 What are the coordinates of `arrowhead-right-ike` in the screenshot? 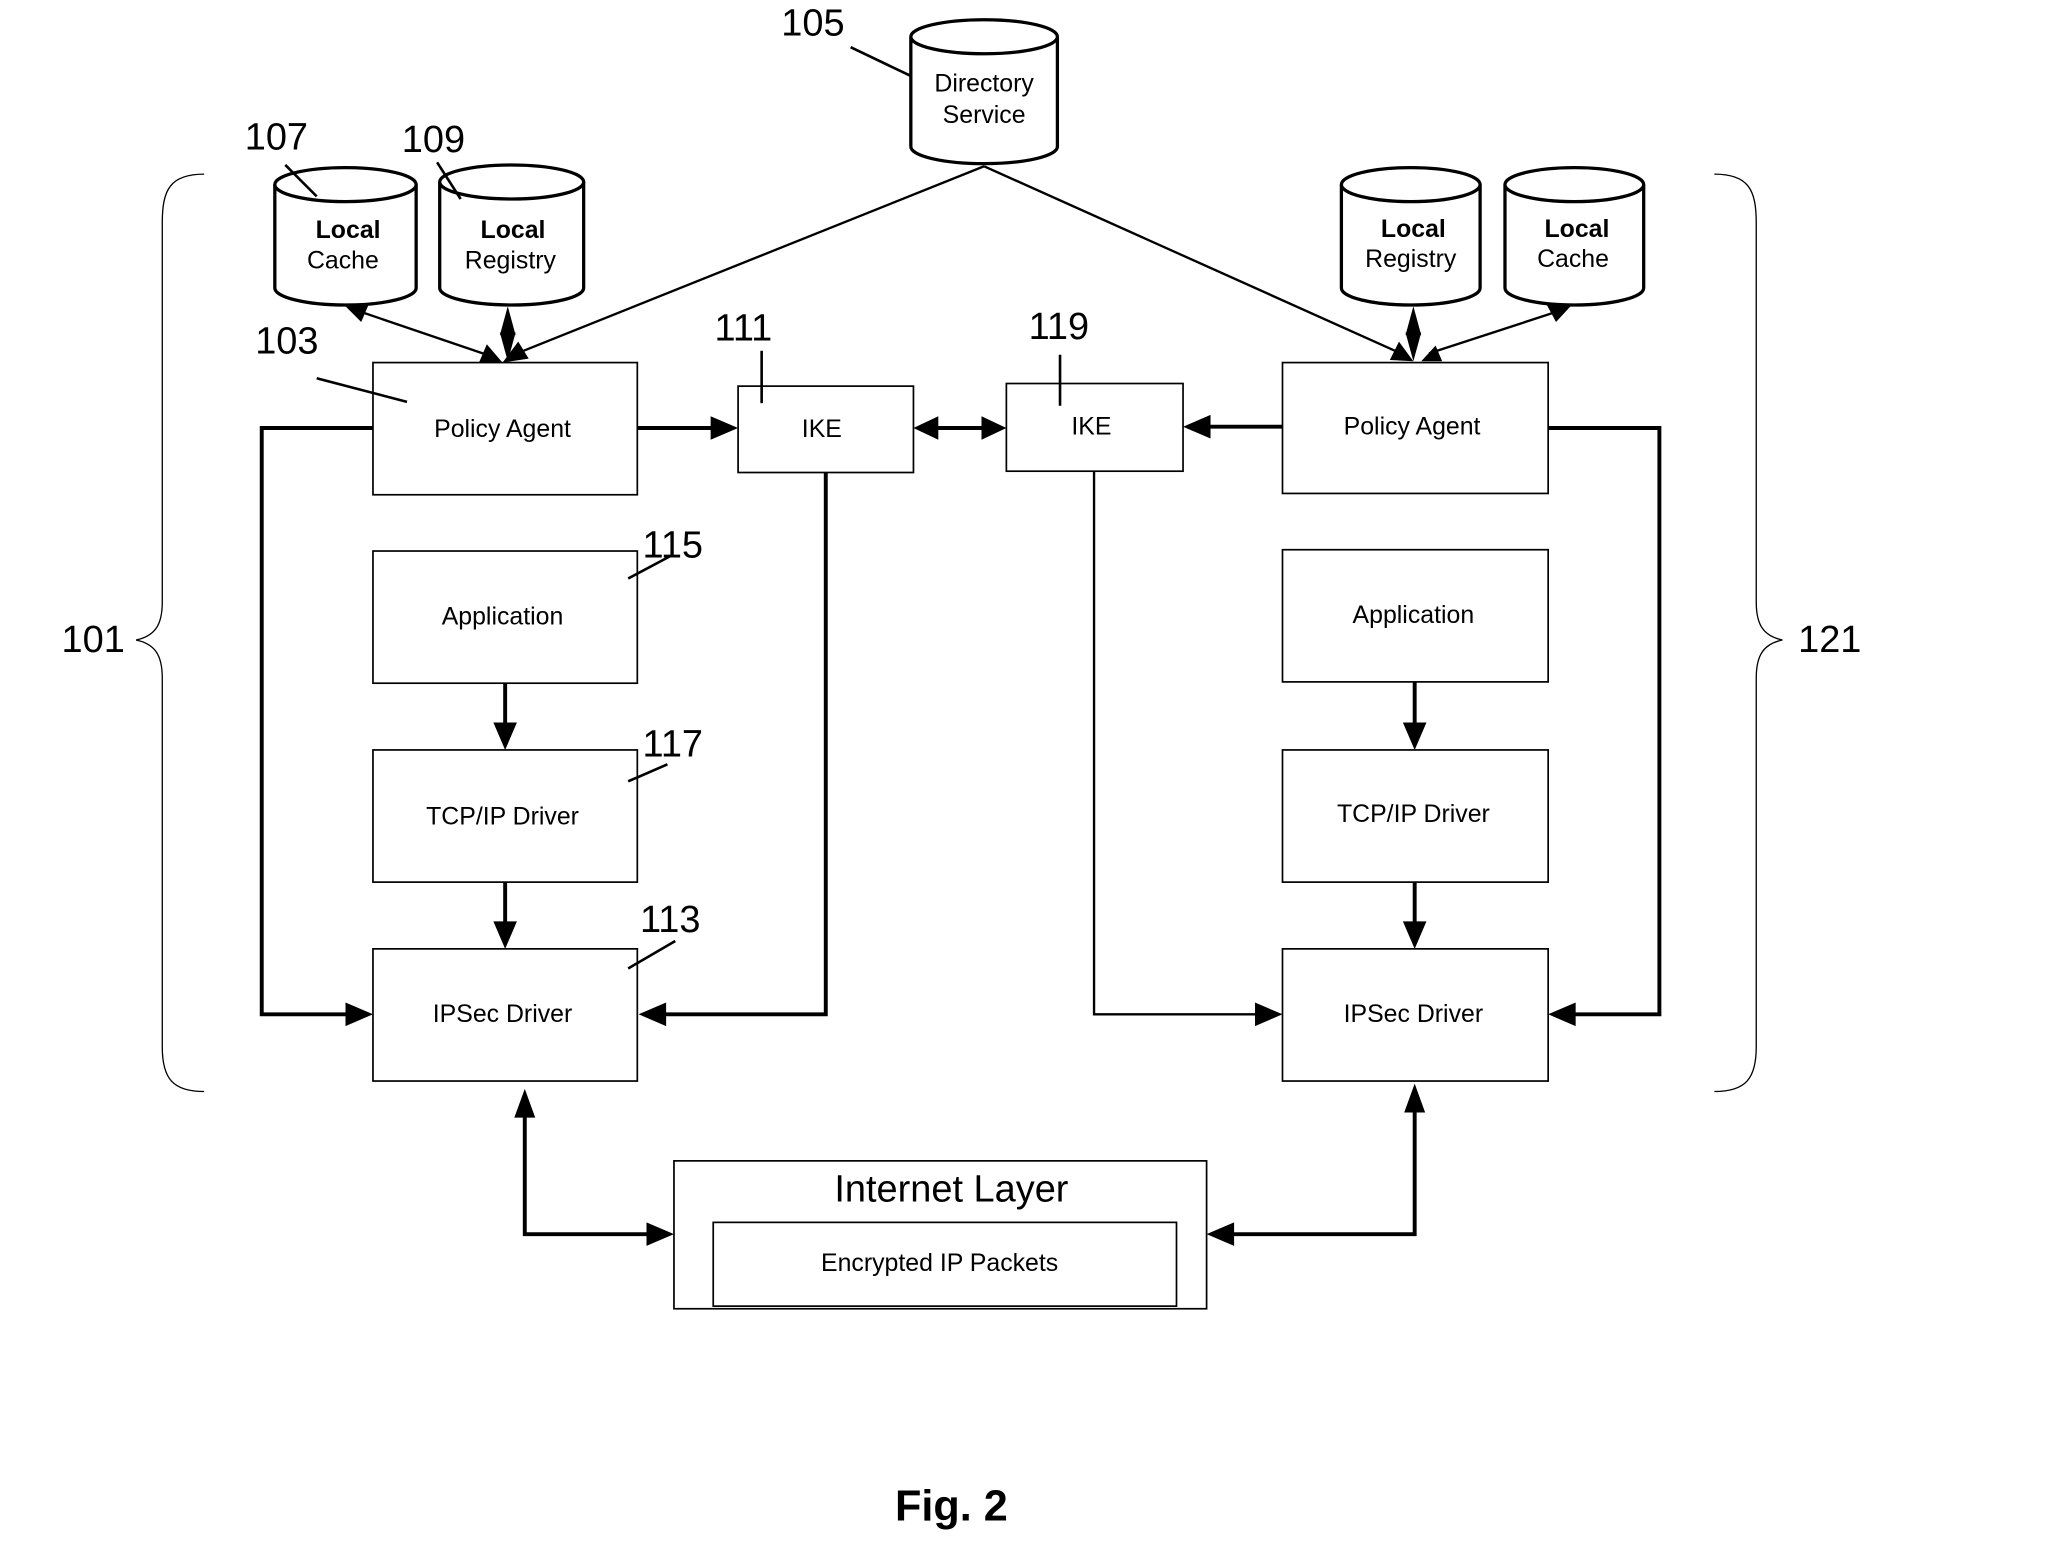 It's located at (1197, 426).